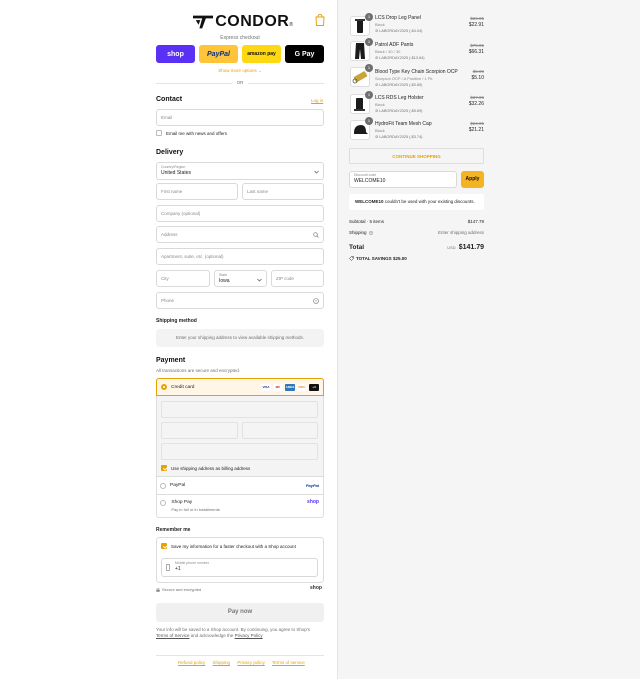  Describe the element at coordinates (171, 360) in the screenshot. I see `payment-heading: Payment` at that location.